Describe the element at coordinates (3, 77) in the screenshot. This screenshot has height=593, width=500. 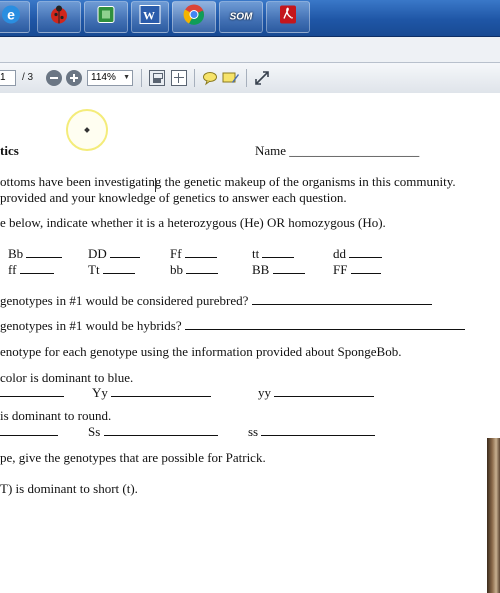
I see `page-number-value: 1` at that location.